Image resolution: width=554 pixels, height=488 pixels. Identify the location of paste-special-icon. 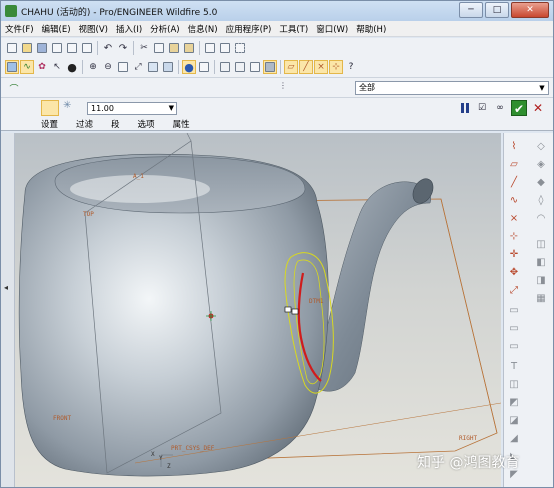
(189, 48).